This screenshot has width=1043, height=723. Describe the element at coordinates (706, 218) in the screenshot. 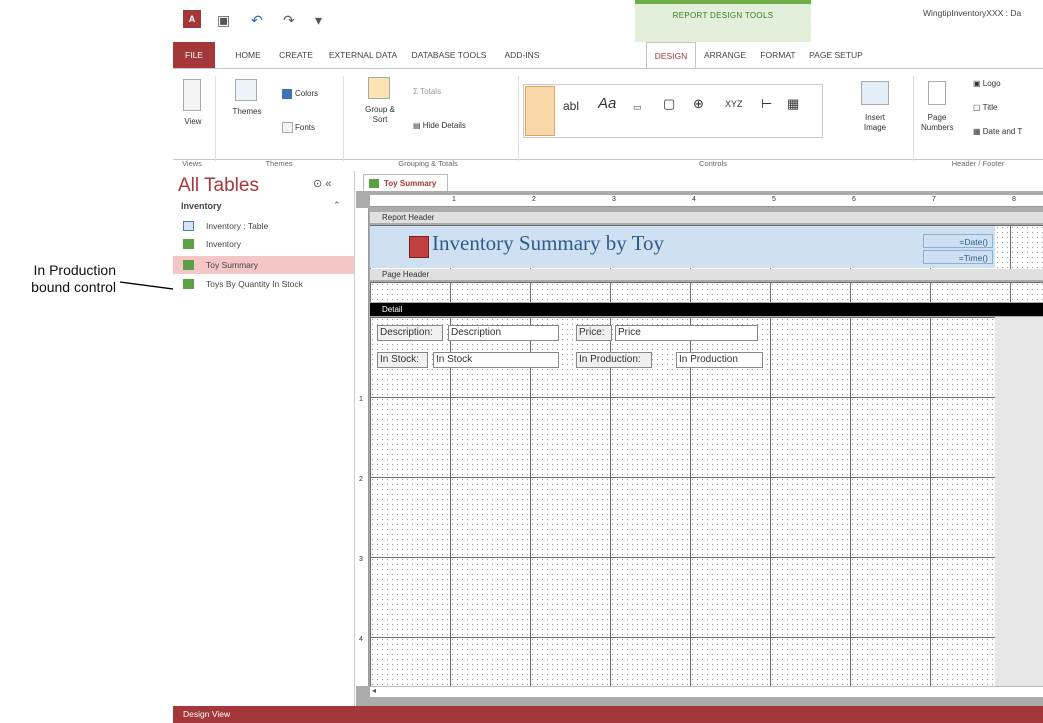

I see `report-header-bar: Report Header` at that location.